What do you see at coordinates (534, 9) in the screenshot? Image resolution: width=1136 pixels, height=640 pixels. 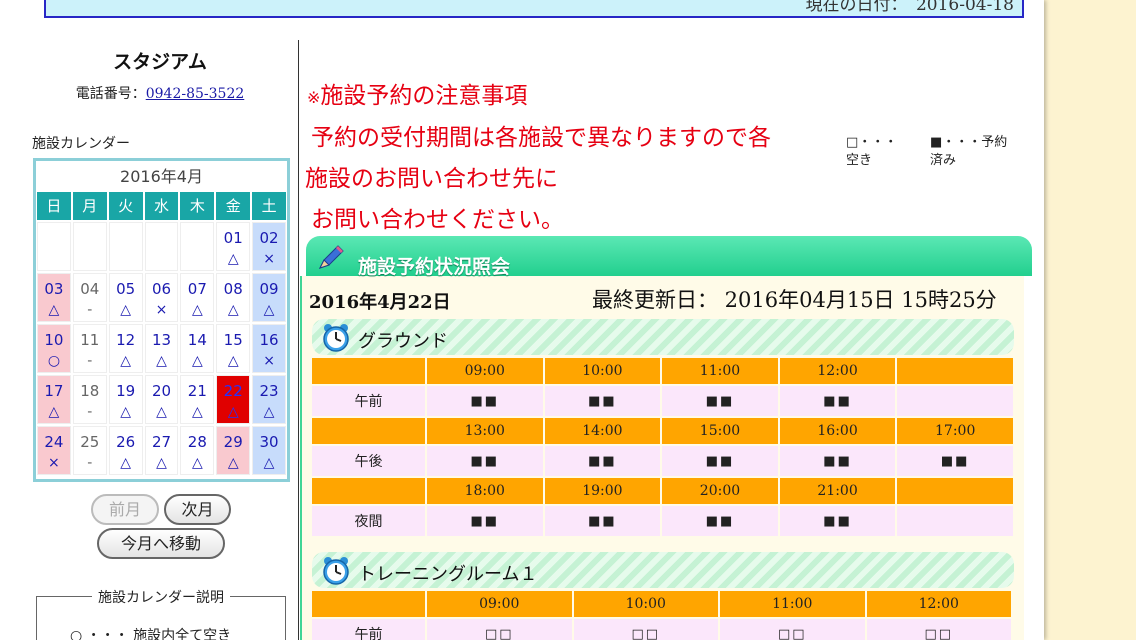 I see `current-date-bar: 現在の日付： 2016-04-18` at bounding box center [534, 9].